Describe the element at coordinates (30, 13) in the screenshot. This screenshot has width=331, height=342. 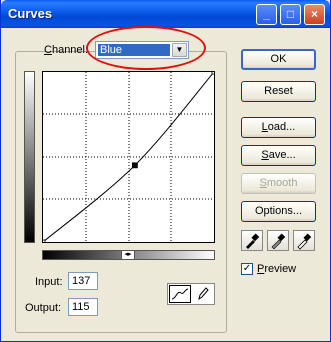
I see `window-title: Curves` at that location.